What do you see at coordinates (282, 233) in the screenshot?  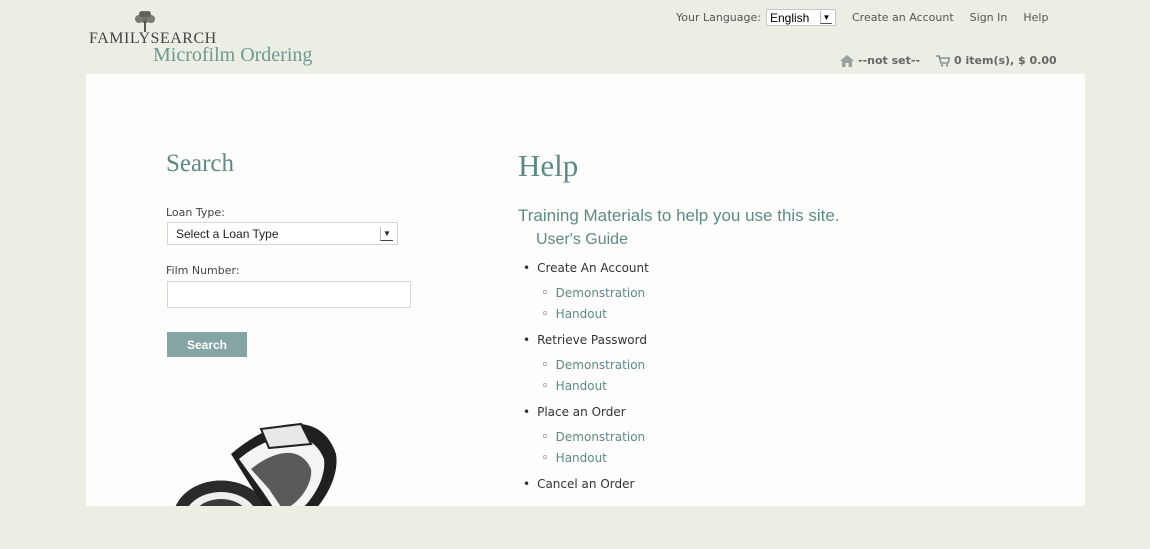 I see `loan-type-select: Select a Loan Type ▼` at bounding box center [282, 233].